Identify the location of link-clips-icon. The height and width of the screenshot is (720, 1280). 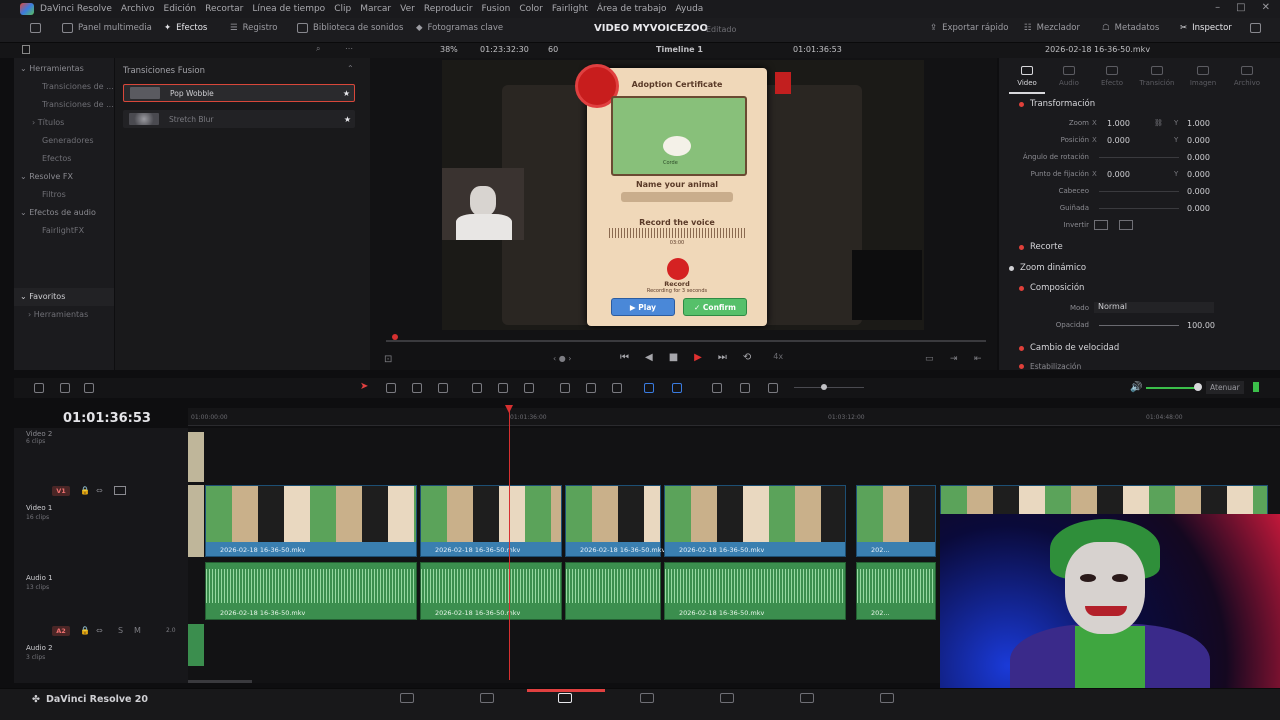
(591, 388).